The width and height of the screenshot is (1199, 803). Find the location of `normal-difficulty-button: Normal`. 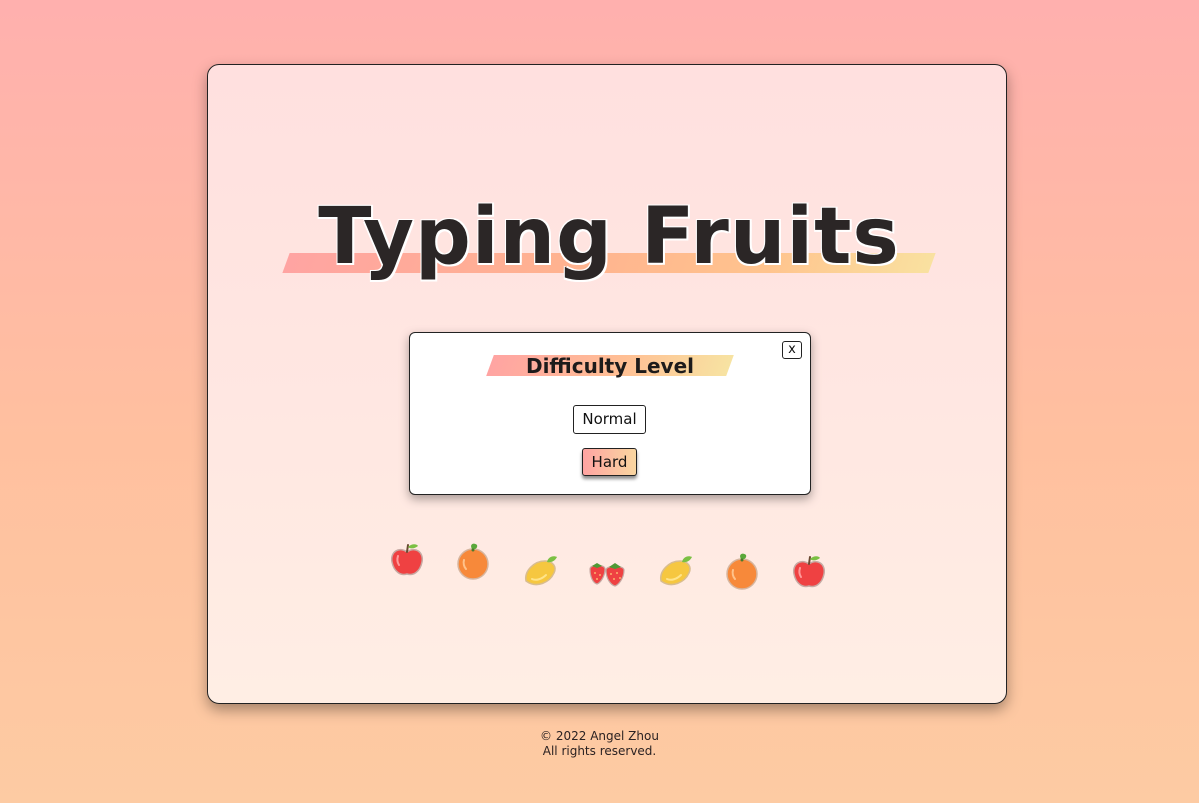

normal-difficulty-button: Normal is located at coordinates (609, 419).